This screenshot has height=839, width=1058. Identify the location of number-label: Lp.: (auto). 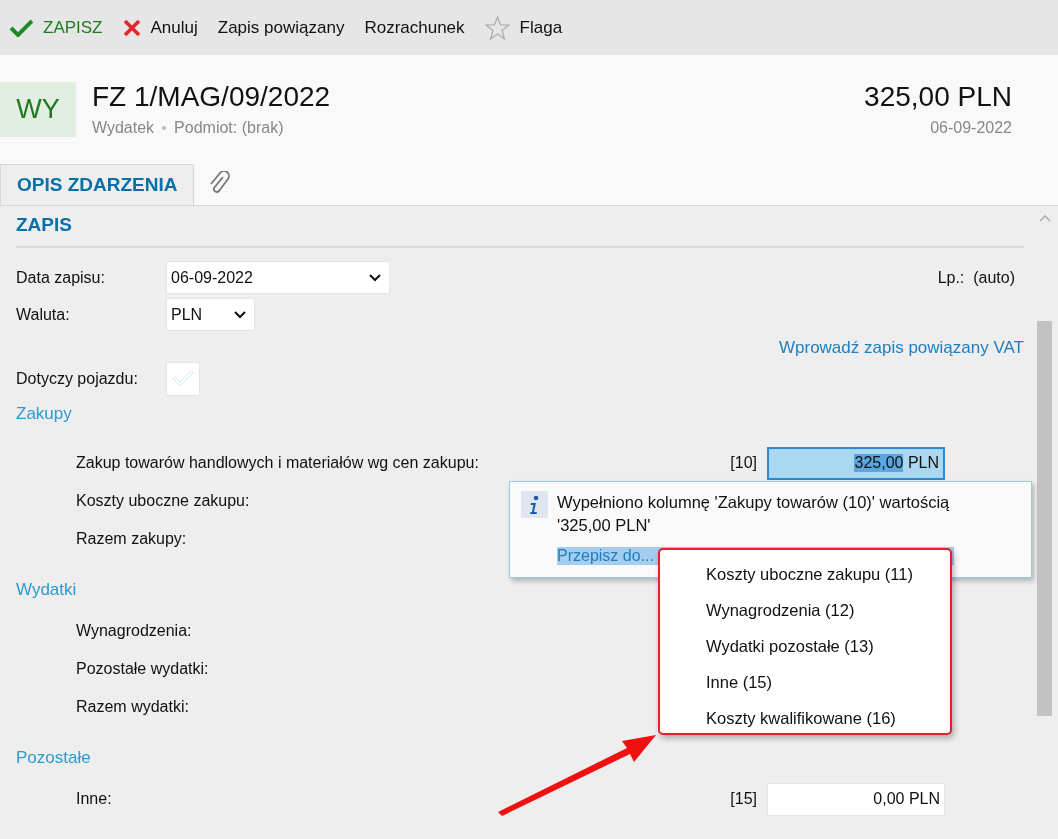
(976, 277).